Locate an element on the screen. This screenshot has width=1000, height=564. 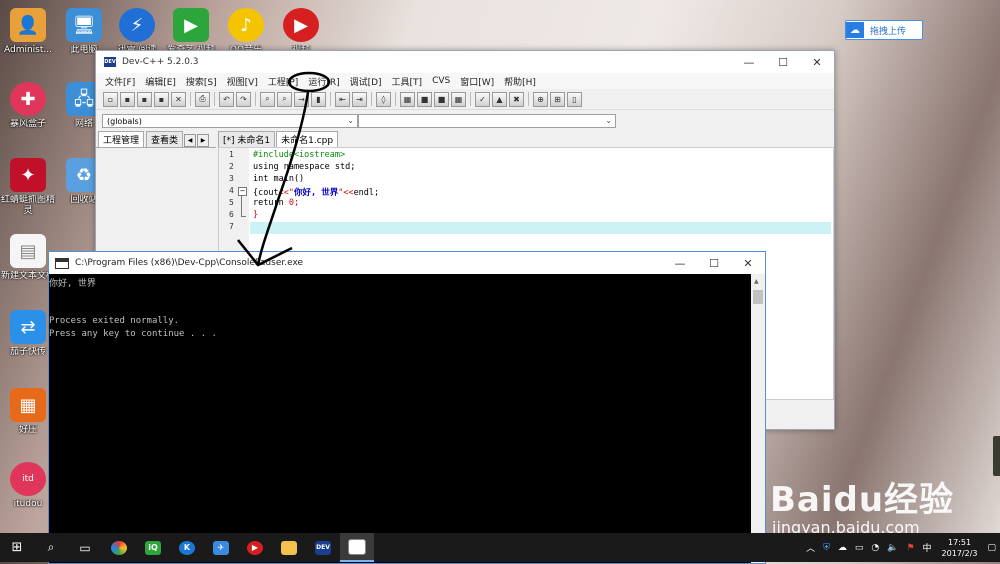
devcpp-title: Dev-C++ 5.2.0.3 is located at coordinates (160, 62).